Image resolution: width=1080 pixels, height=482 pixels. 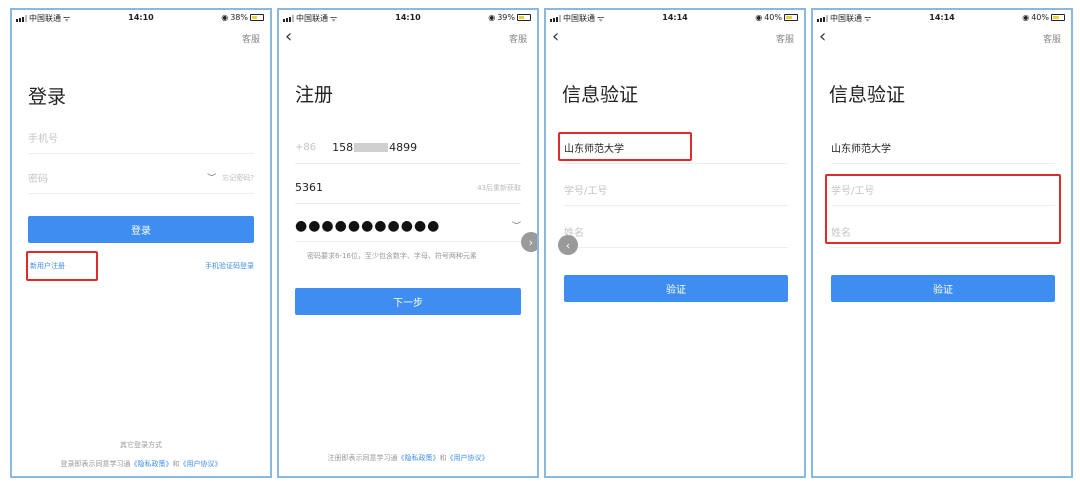 What do you see at coordinates (343, 147) in the screenshot?
I see `phone-prefix: 158` at bounding box center [343, 147].